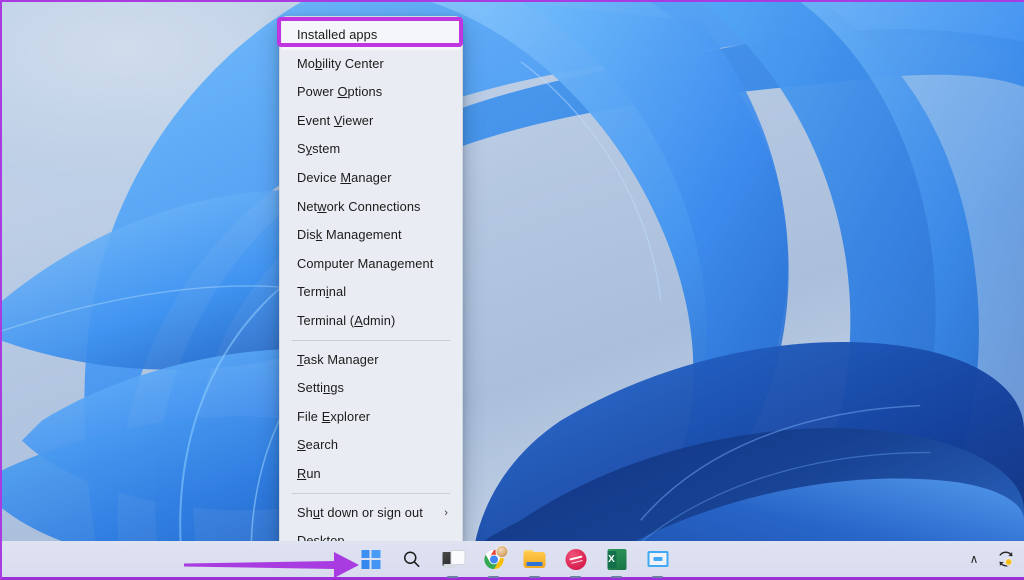  Describe the element at coordinates (309, 473) in the screenshot. I see `menu-item-label: Run` at that location.